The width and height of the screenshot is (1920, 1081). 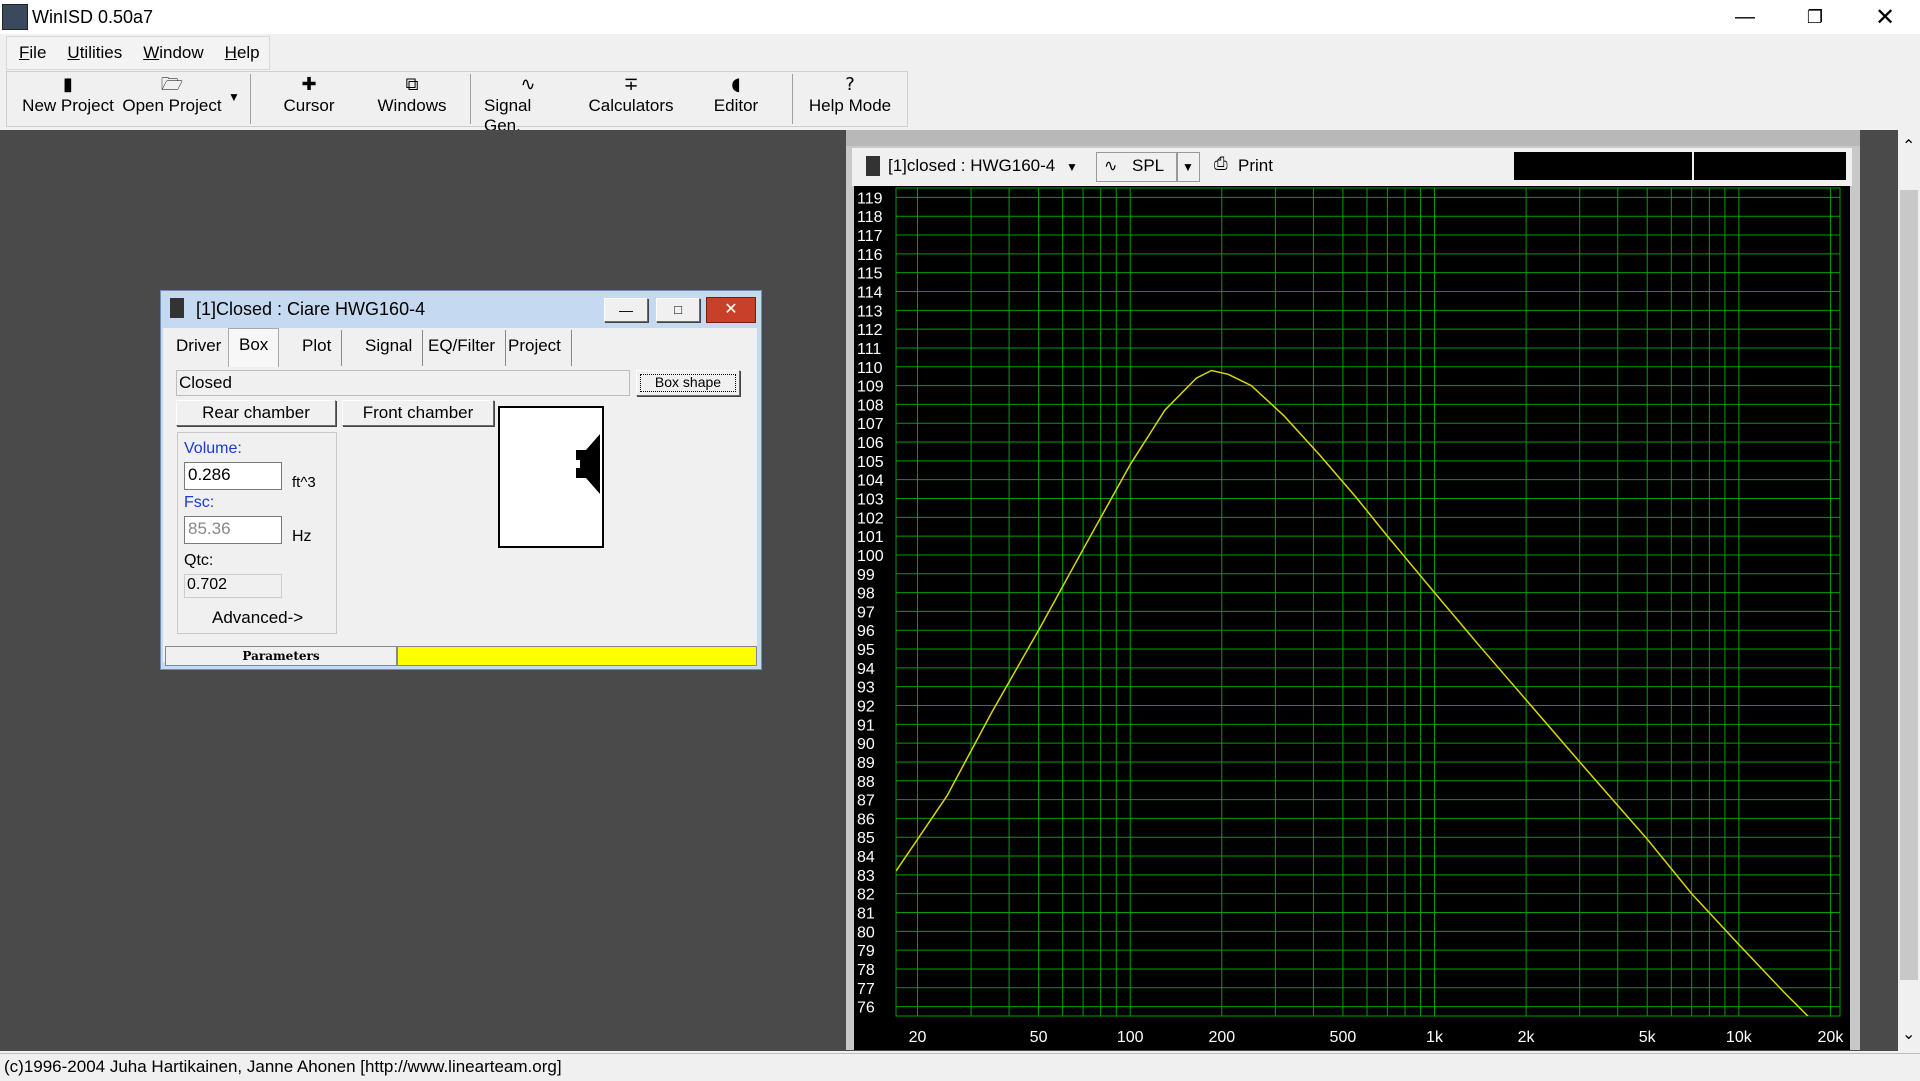 What do you see at coordinates (1353, 138) in the screenshot?
I see `plot-window-titlebar` at bounding box center [1353, 138].